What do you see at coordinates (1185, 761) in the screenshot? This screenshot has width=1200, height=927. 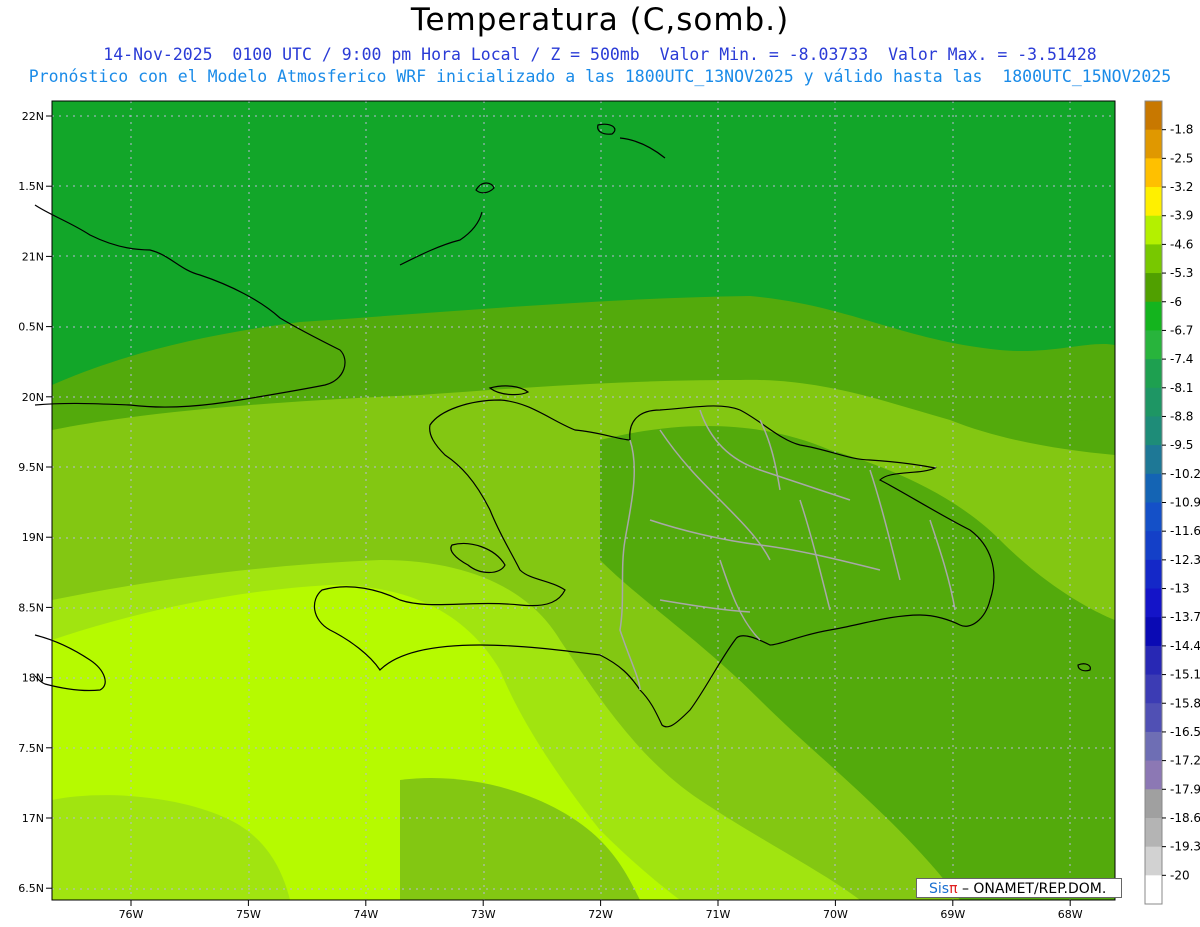 I see `colorbar-label: -17.2` at bounding box center [1185, 761].